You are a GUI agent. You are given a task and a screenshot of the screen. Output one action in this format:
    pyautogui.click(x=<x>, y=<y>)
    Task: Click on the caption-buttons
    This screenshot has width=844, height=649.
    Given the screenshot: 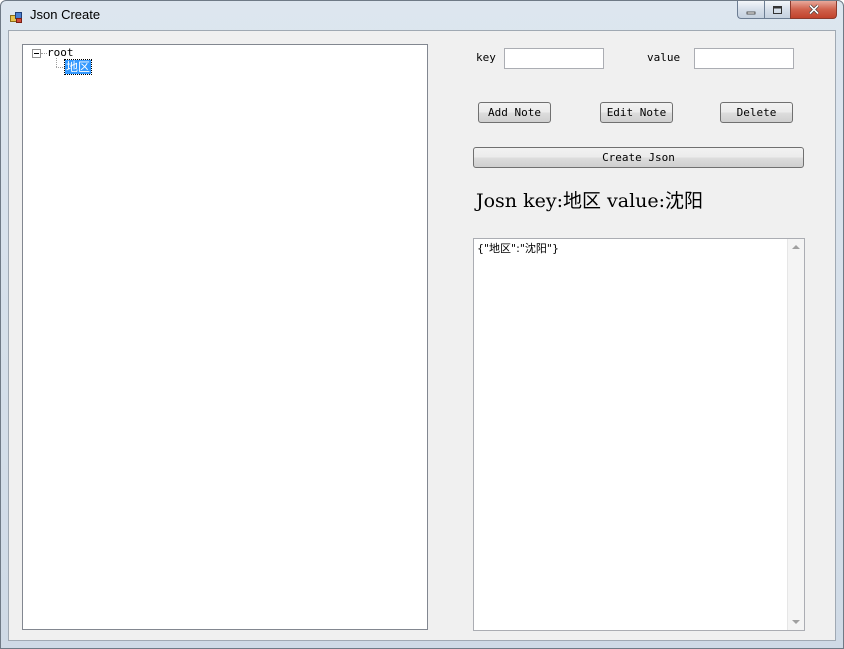 What is the action you would take?
    pyautogui.click(x=787, y=10)
    